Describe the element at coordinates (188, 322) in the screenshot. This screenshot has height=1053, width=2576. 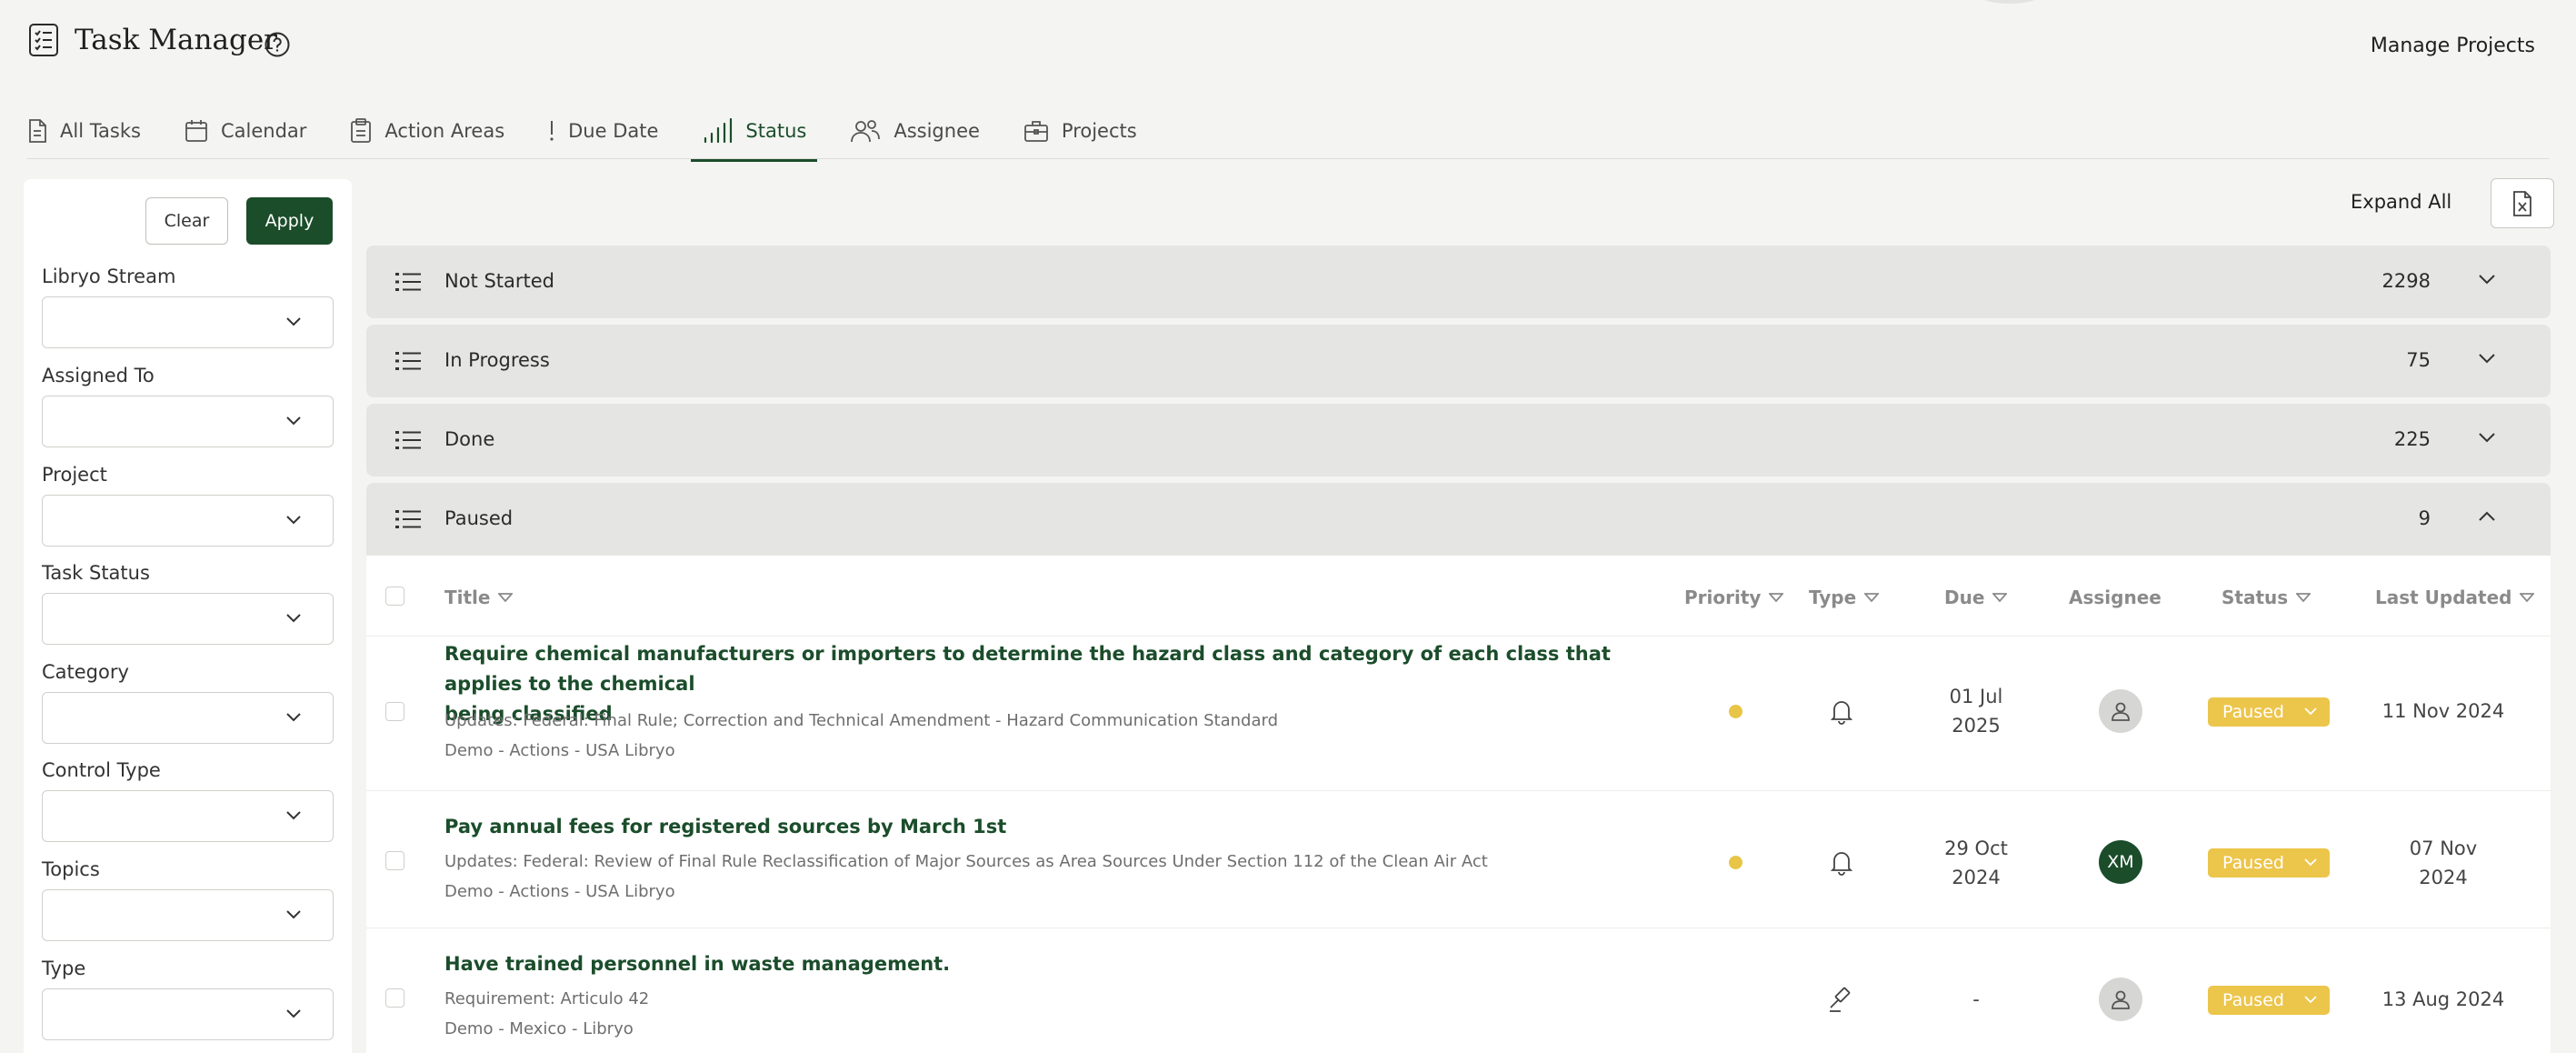
I see `libryo-stream-select` at that location.